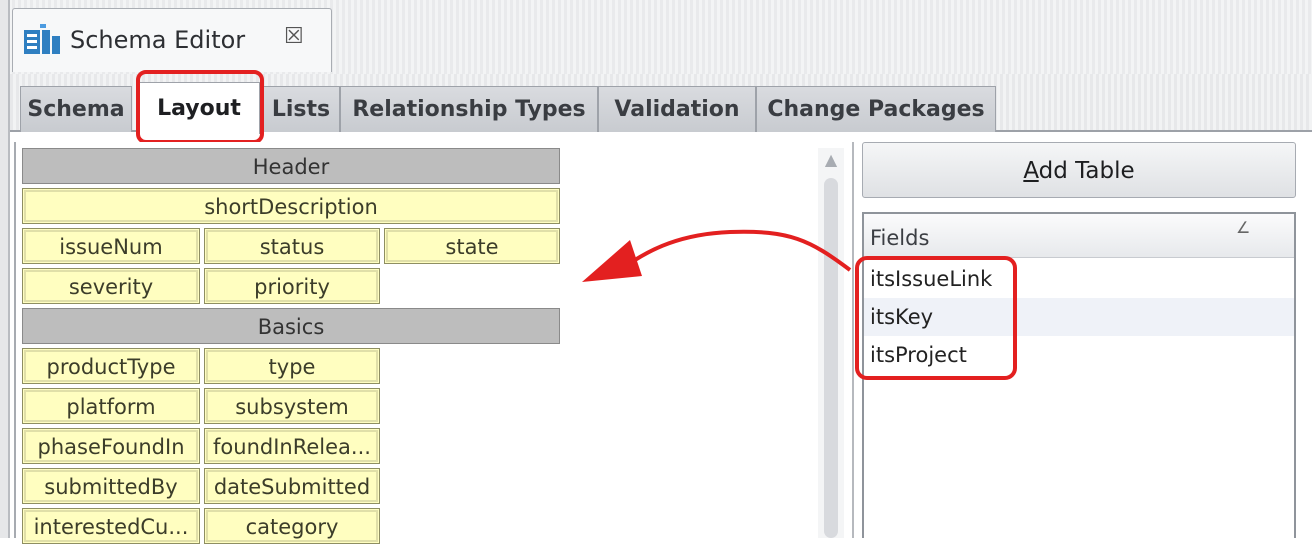  Describe the element at coordinates (876, 109) in the screenshot. I see `tab-change-packages: Change Packages` at that location.